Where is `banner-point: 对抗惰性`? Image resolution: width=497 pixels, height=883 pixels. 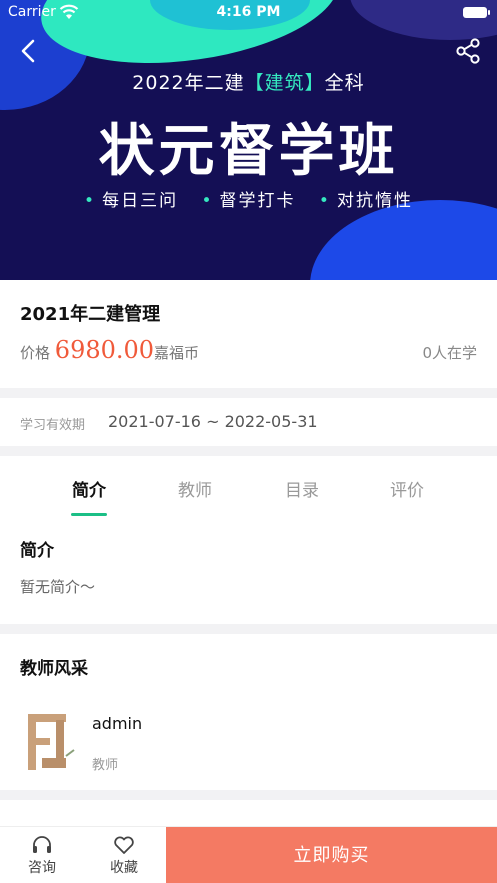 banner-point: 对抗惰性 is located at coordinates (366, 201).